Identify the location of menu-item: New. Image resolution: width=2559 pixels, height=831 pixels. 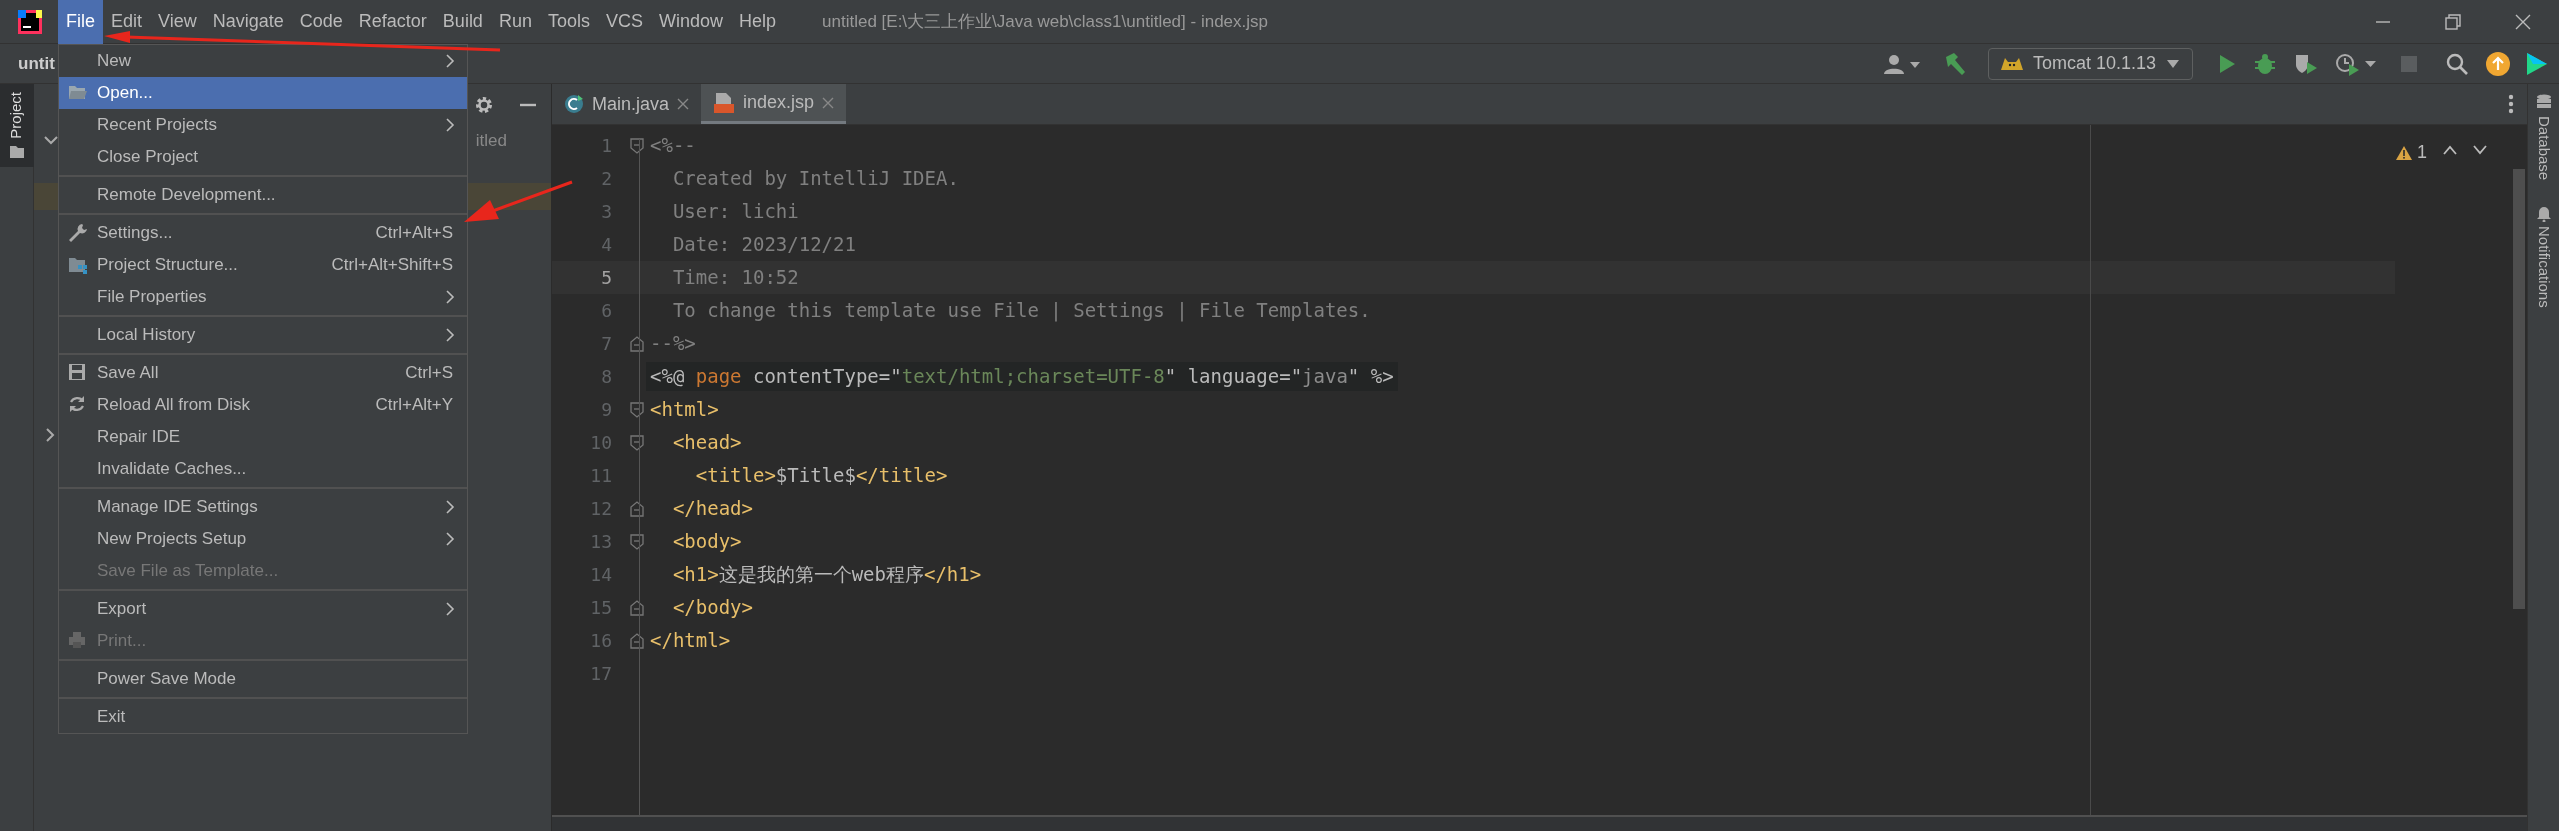
(263, 61).